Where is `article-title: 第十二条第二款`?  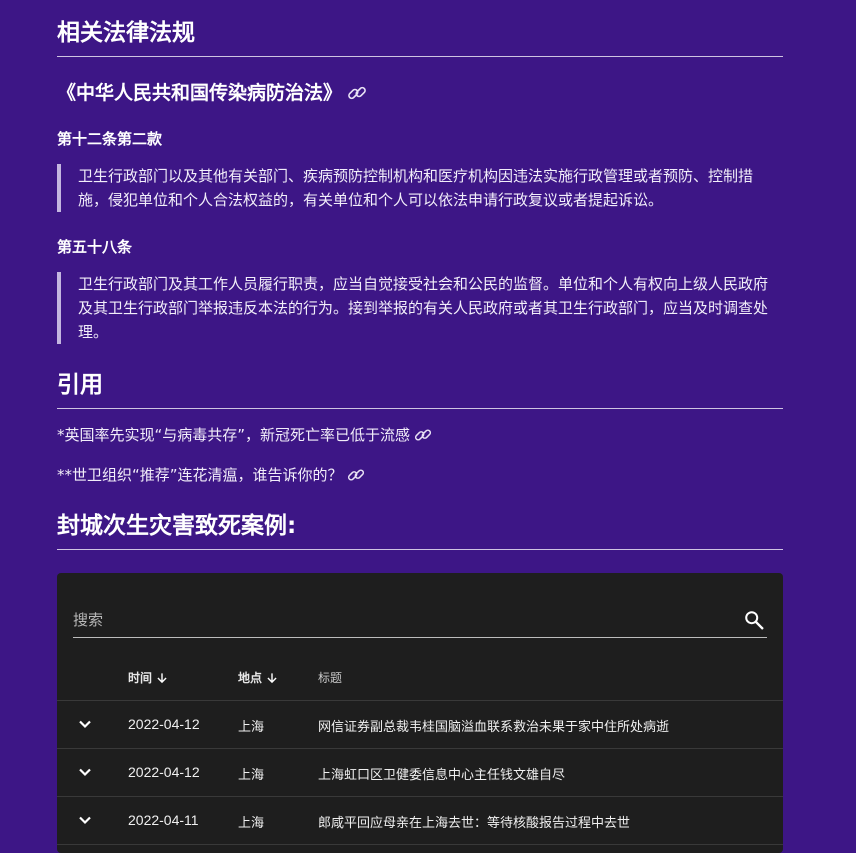
article-title: 第十二条第二款 is located at coordinates (110, 139).